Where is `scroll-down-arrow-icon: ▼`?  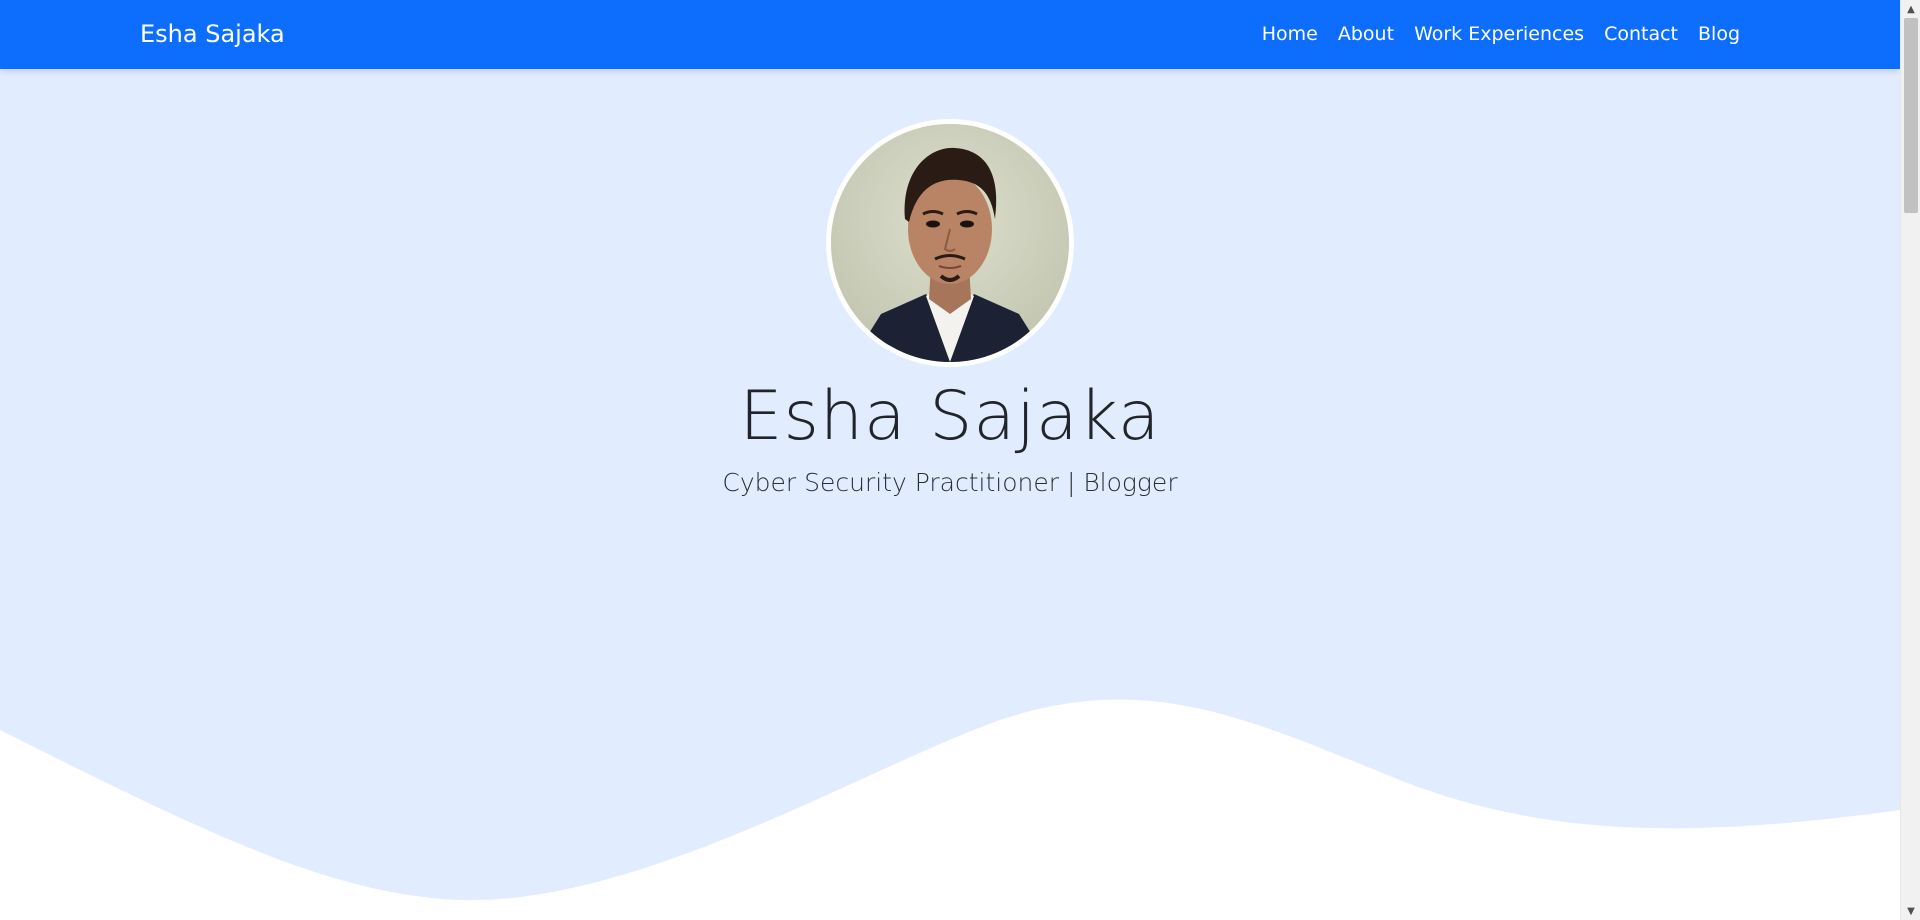 scroll-down-arrow-icon: ▼ is located at coordinates (1910, 911).